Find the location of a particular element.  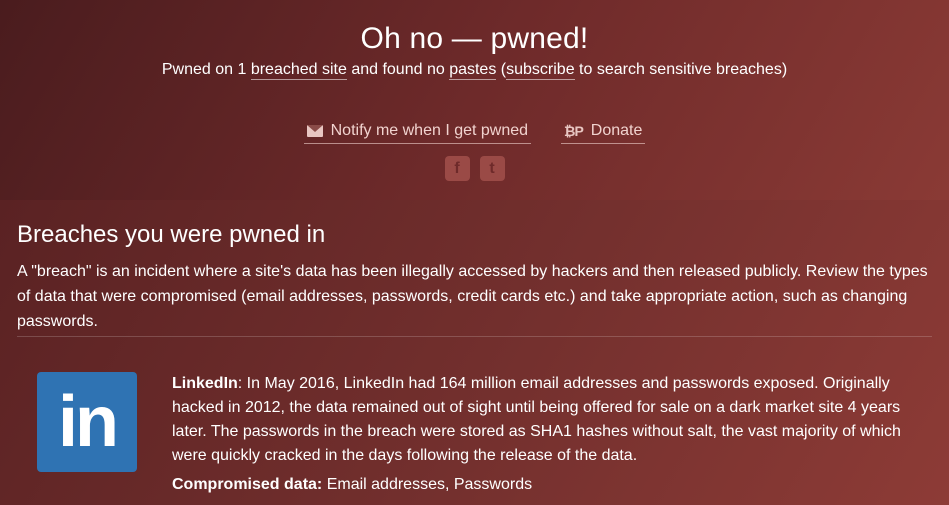

twitter-icon: t is located at coordinates (492, 168).